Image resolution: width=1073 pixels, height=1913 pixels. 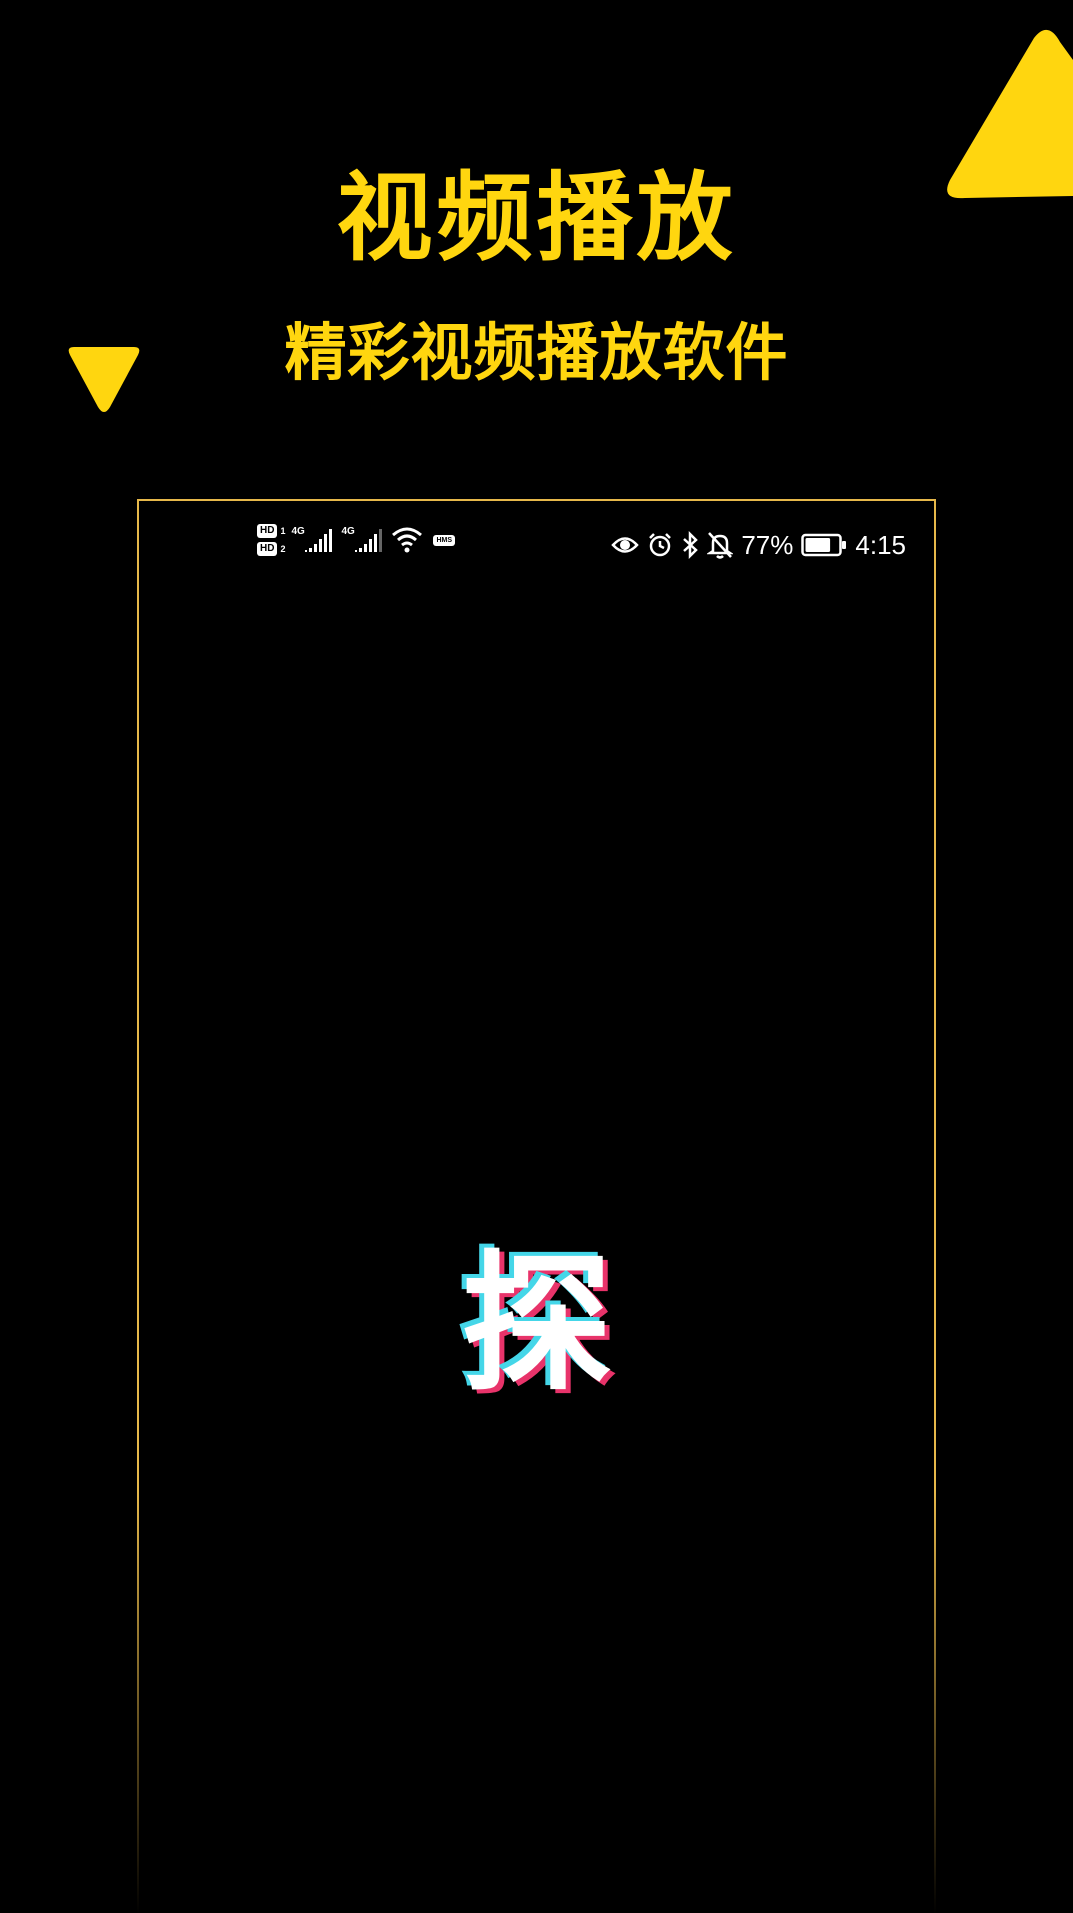 I want to click on signal-2: 4G, so click(x=363, y=540).